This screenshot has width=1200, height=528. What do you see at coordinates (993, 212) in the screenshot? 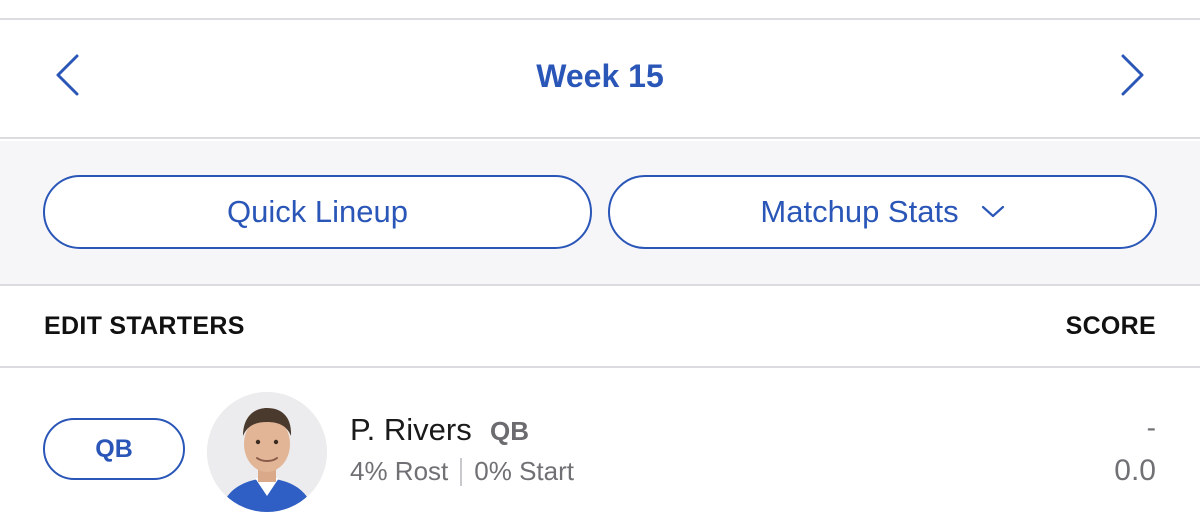
I see `chevron-down-icon` at bounding box center [993, 212].